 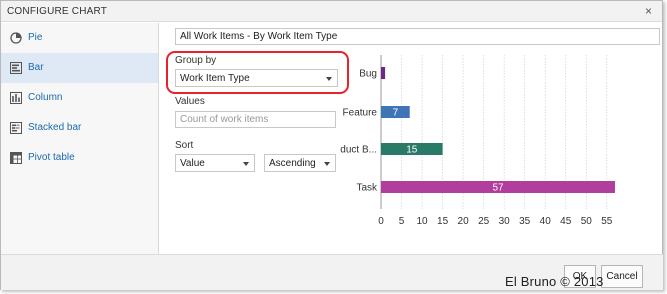 I want to click on x-tick-label: 55, so click(x=607, y=221).